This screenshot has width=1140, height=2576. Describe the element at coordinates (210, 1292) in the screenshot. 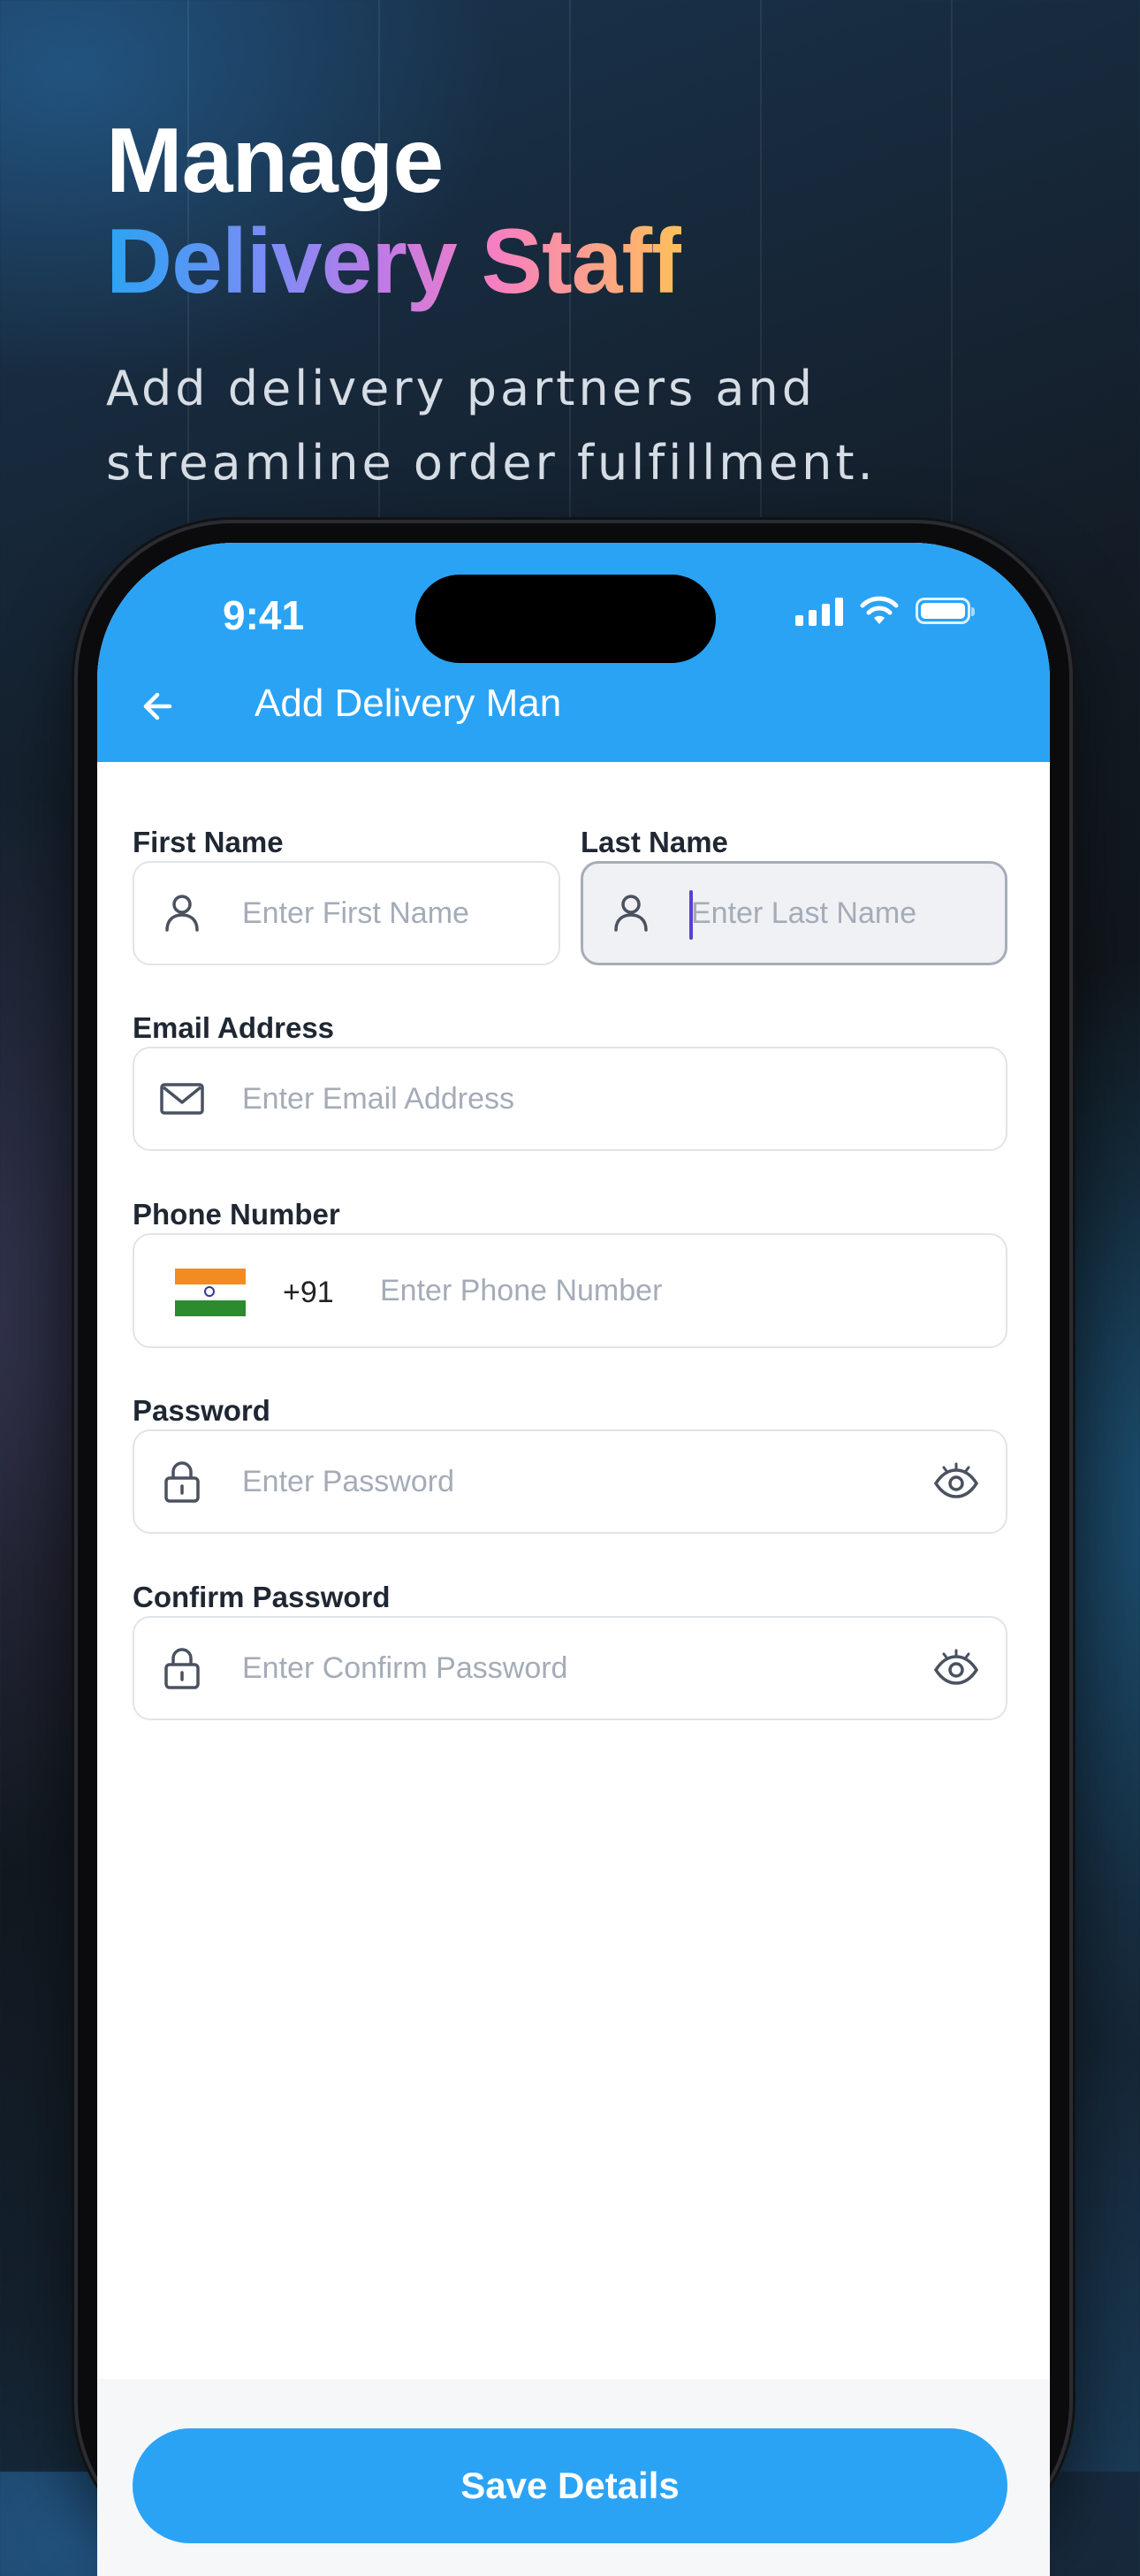

I see `india-flag-icon` at that location.